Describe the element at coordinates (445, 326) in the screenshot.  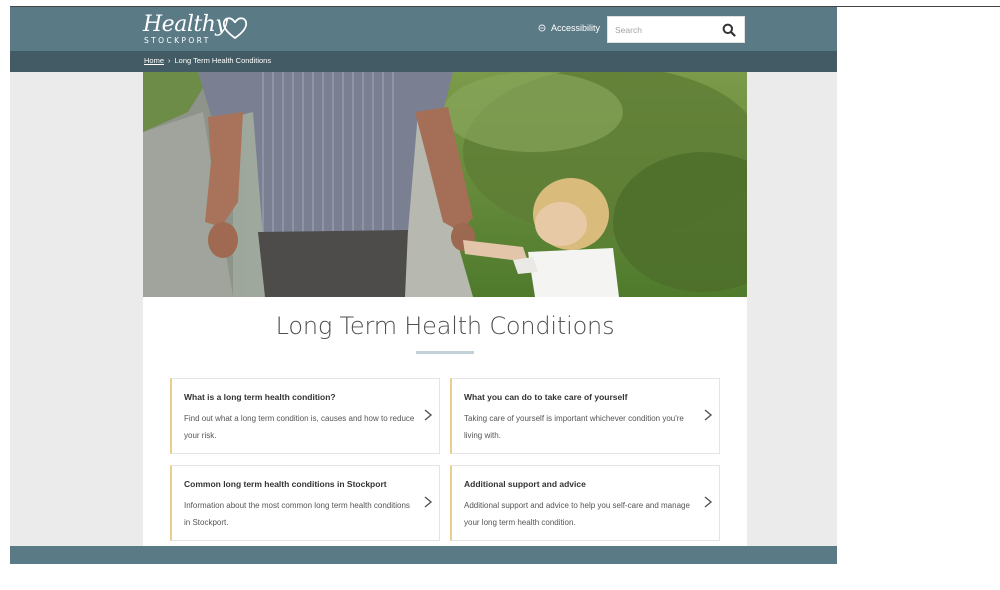
I see `page-title: Long Term Health Conditions` at that location.